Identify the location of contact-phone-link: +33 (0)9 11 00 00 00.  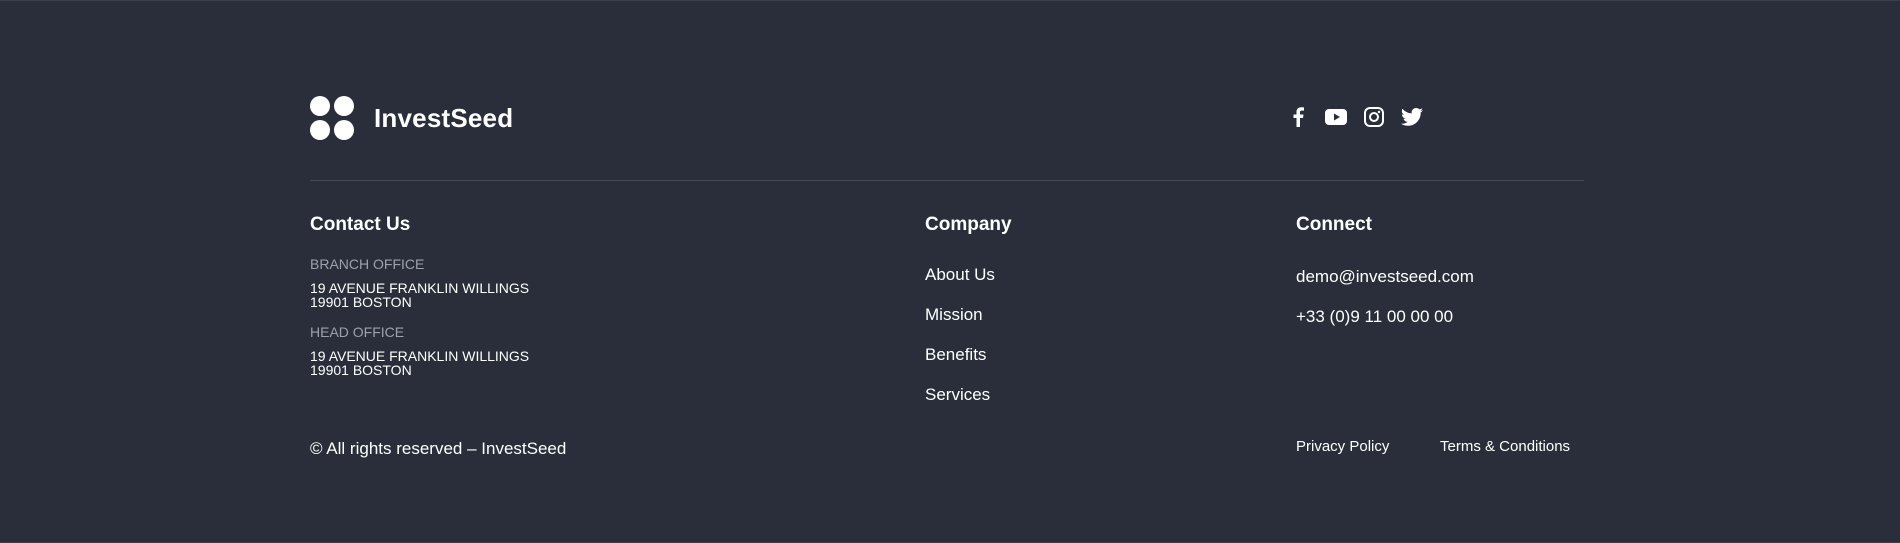
(1374, 317).